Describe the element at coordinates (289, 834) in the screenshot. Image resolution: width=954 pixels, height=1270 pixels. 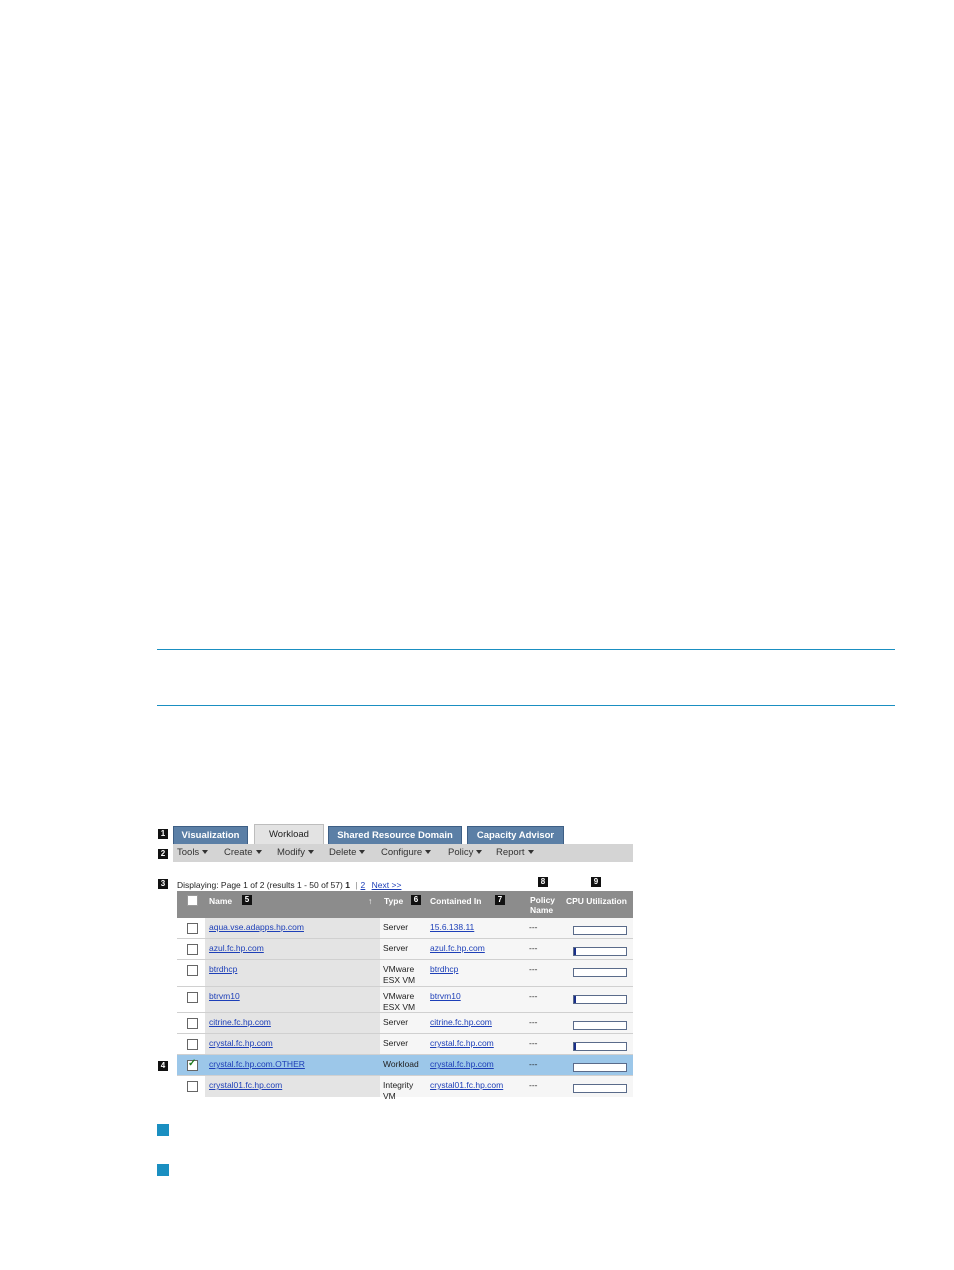
I see `tab-workload: Workload` at that location.